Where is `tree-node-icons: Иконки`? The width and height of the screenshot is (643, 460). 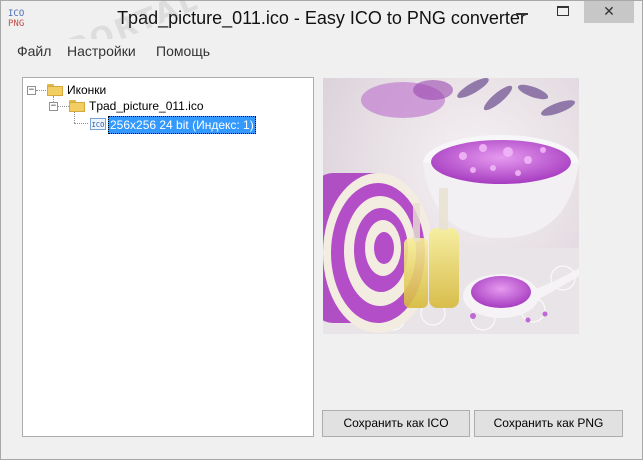 tree-node-icons: Иконки is located at coordinates (86, 90).